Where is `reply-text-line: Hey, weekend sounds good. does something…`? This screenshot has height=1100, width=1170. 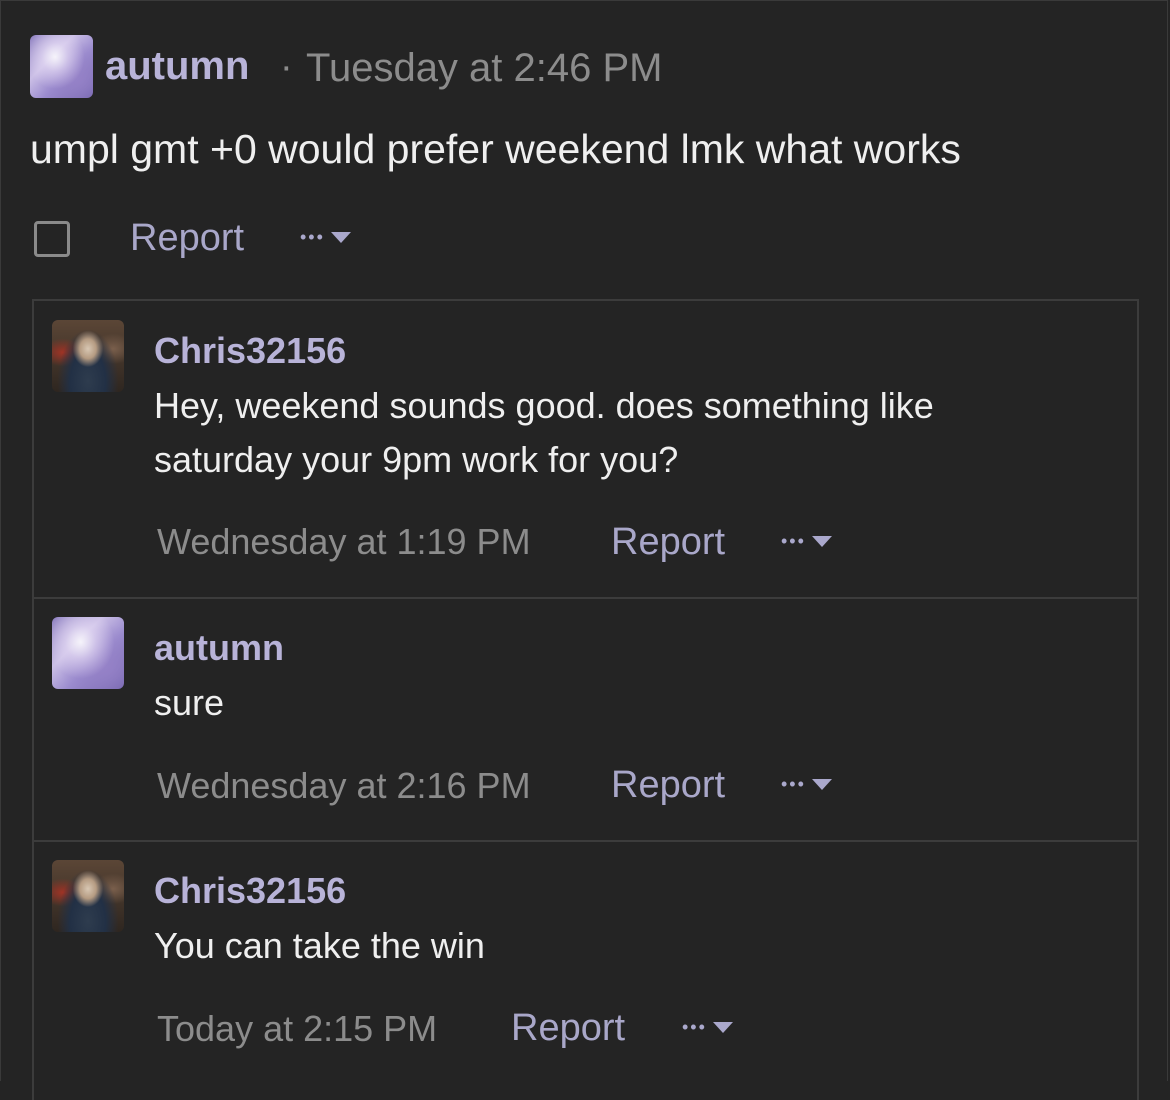 reply-text-line: Hey, weekend sounds good. does something… is located at coordinates (544, 405).